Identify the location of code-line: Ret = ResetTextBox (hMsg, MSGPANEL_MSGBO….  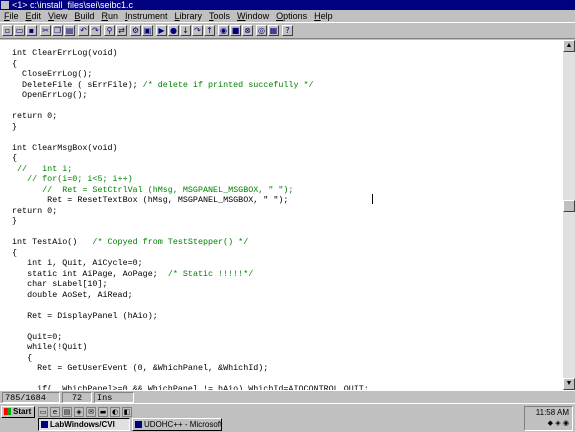
(150, 200).